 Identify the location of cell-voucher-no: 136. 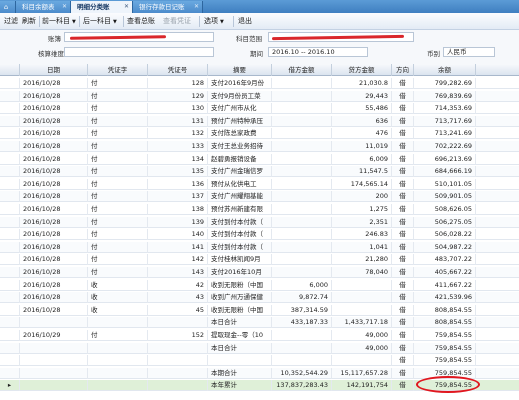
(178, 184).